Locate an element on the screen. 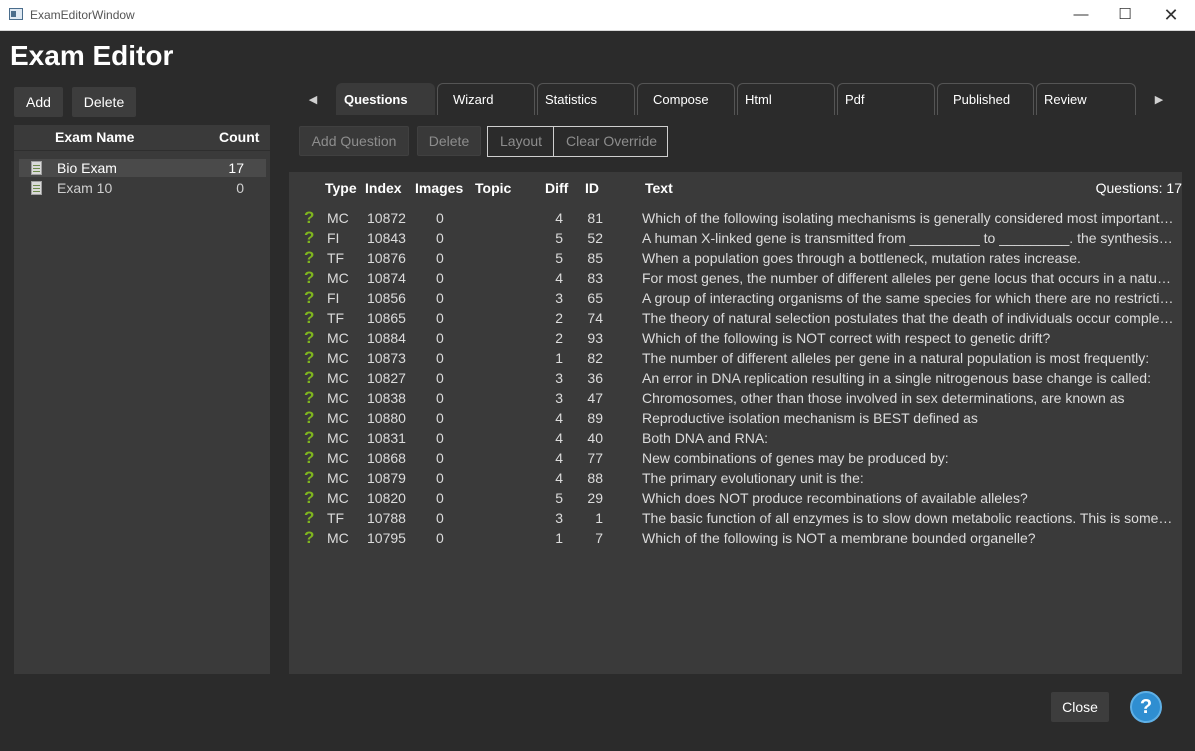 This screenshot has height=751, width=1195. column-header-count: Count is located at coordinates (239, 137).